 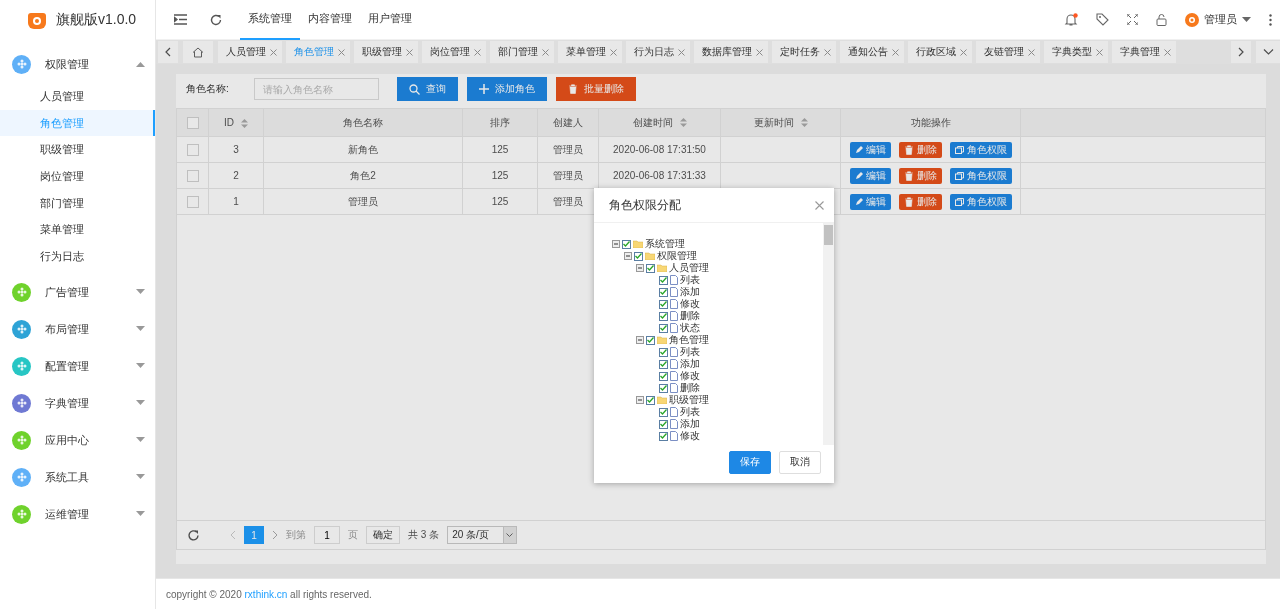 I want to click on lock-icon, so click(x=1161, y=19).